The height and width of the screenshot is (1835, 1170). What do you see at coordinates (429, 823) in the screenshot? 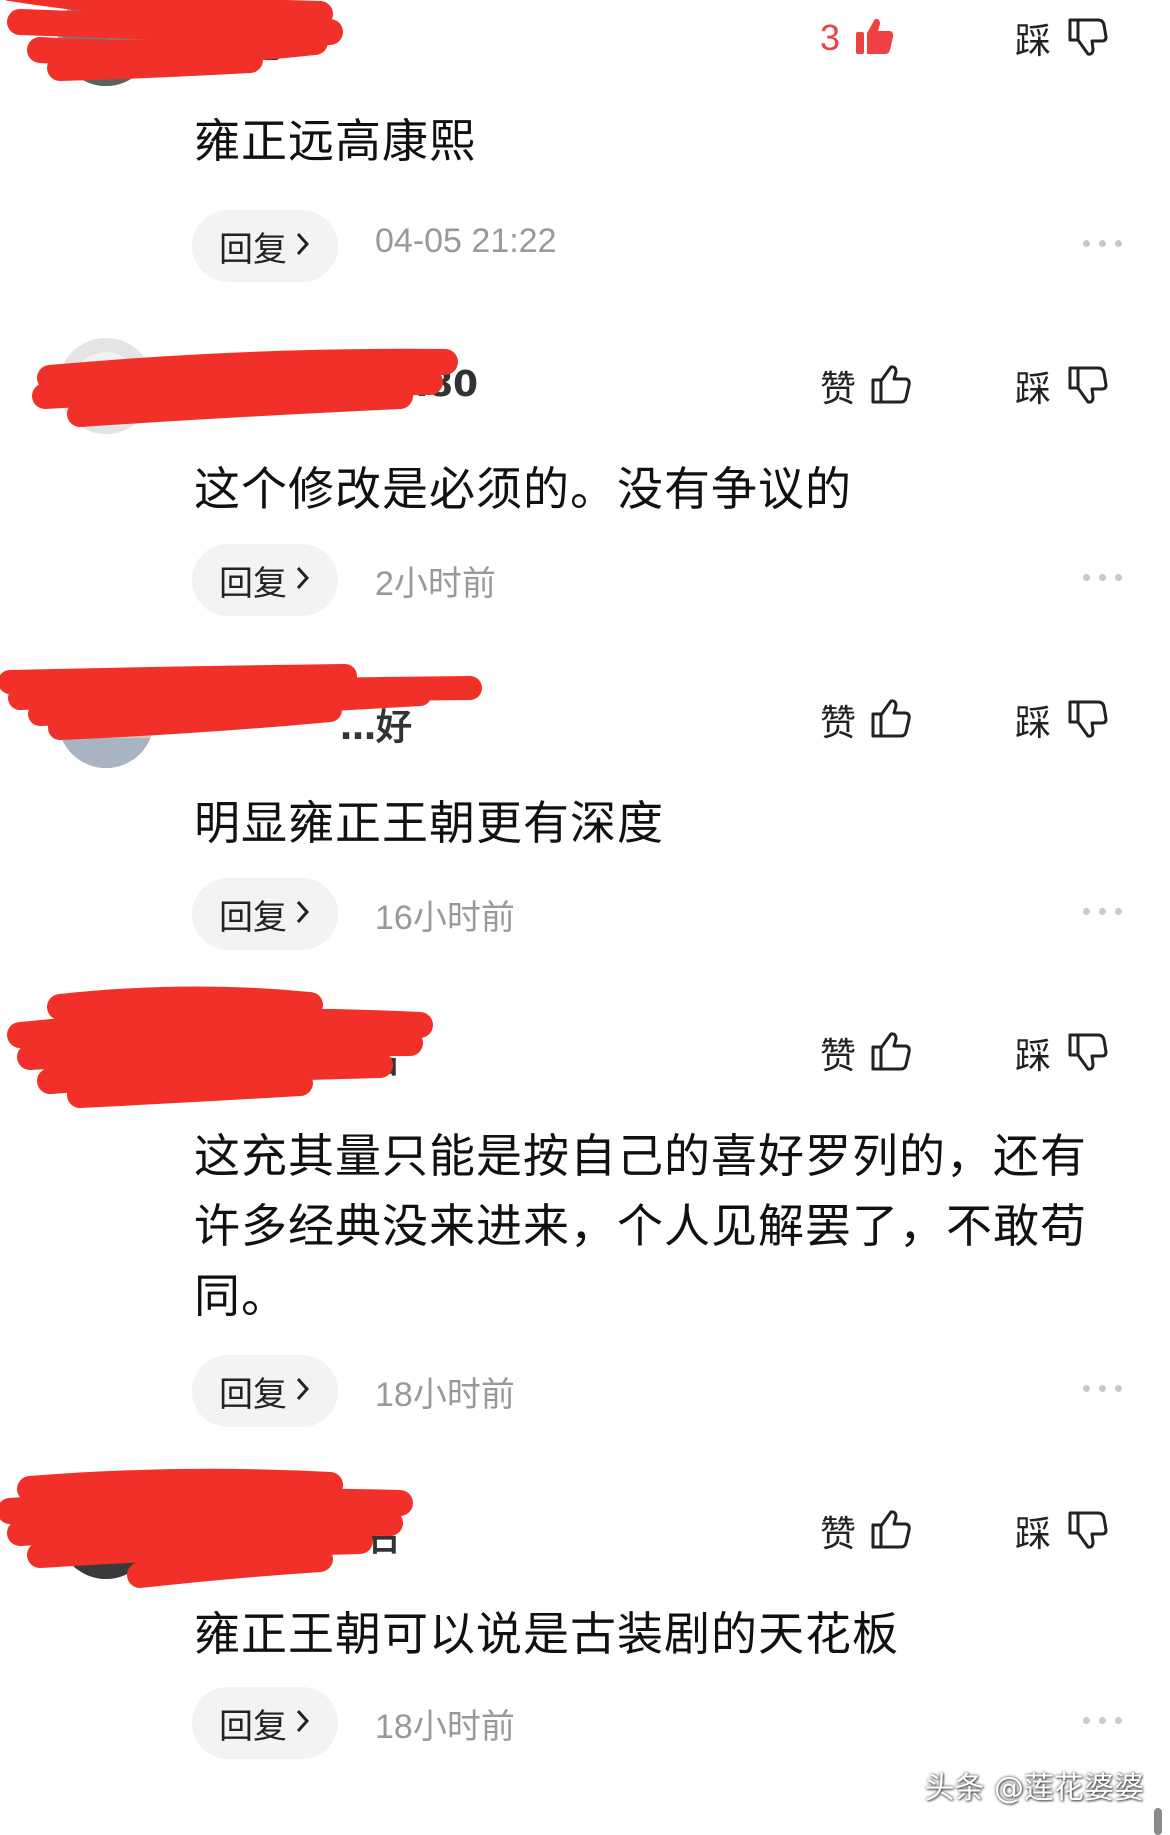
I see `comment-text: 明显雍正王朝更有深度` at bounding box center [429, 823].